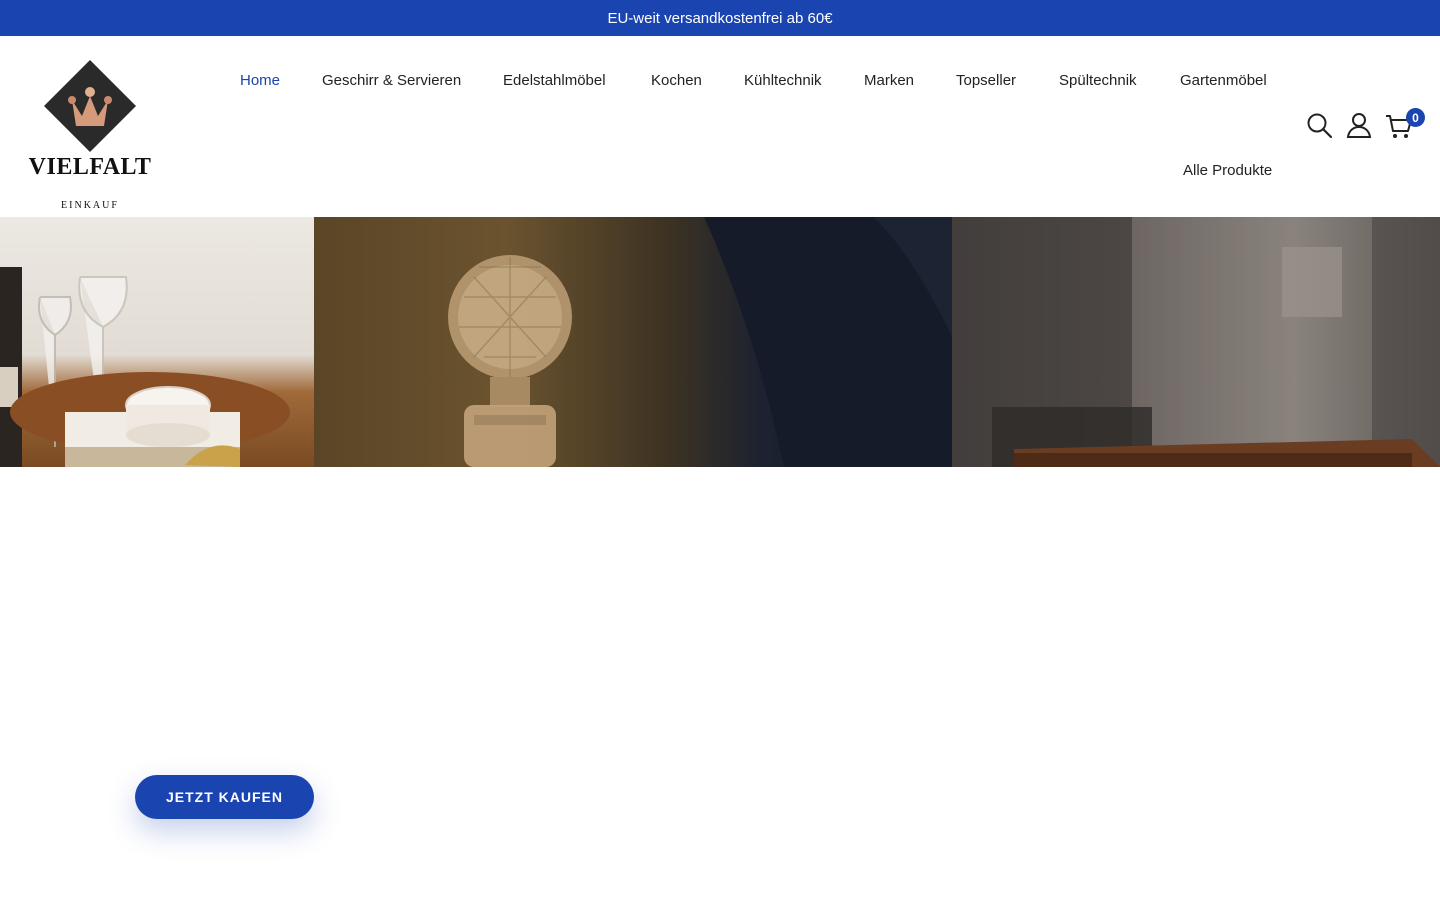 This screenshot has width=1440, height=900. I want to click on announcement-text: EU-weit versandkostenfrei ab 60€, so click(720, 18).